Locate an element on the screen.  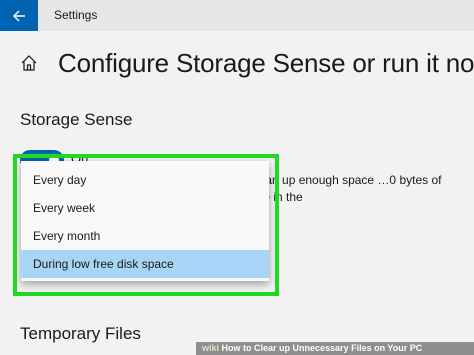
back-arrow-icon is located at coordinates (19, 15).